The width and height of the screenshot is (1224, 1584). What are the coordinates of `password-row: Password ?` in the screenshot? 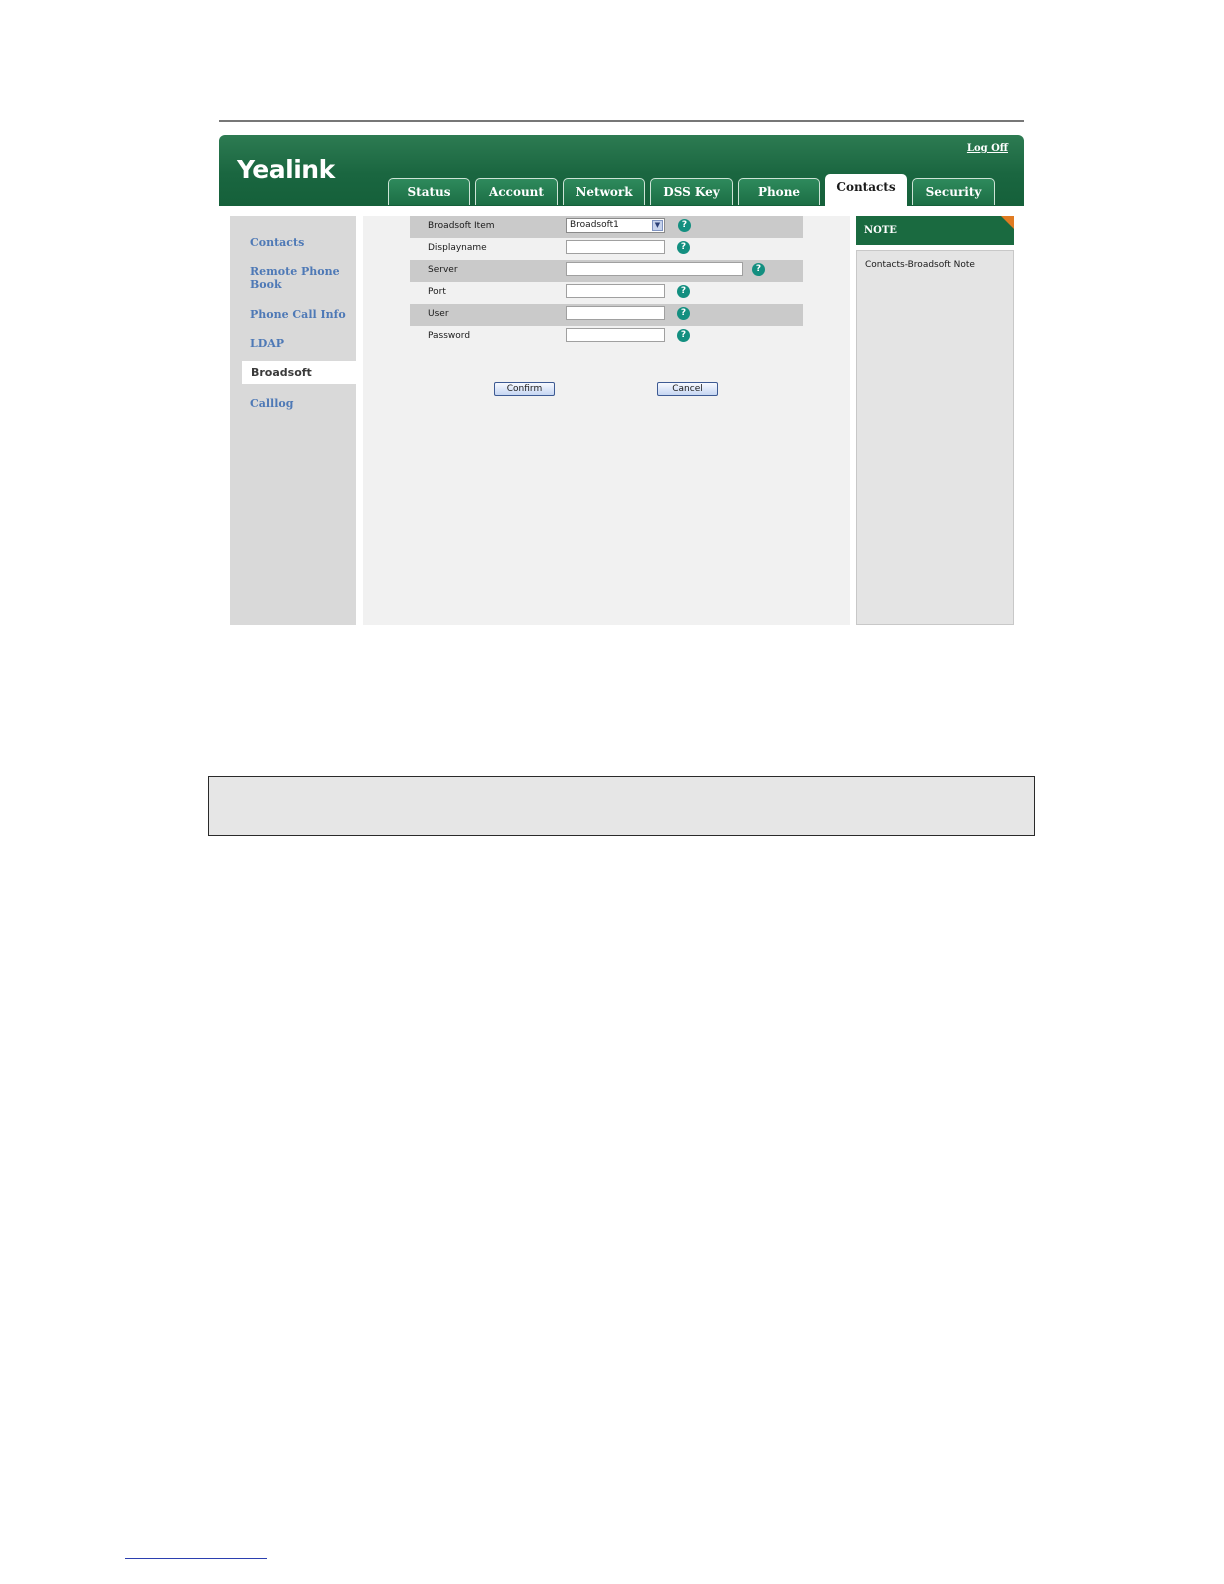 It's located at (606, 337).